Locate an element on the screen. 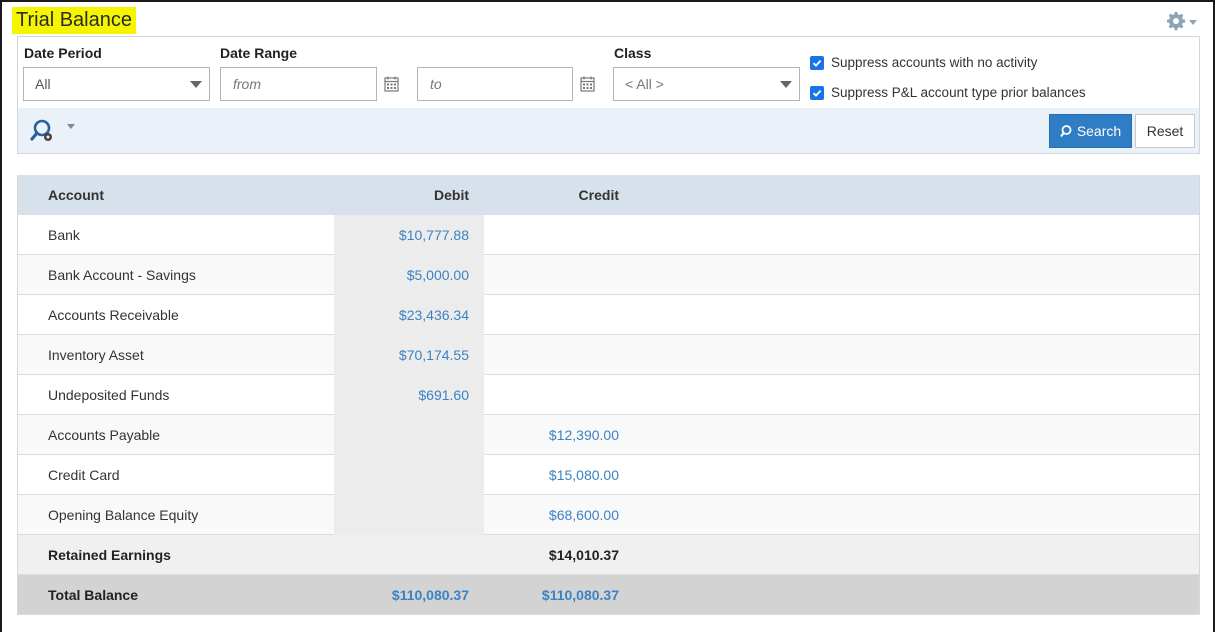 The height and width of the screenshot is (632, 1215). date-to-placeholder: to is located at coordinates (436, 84).